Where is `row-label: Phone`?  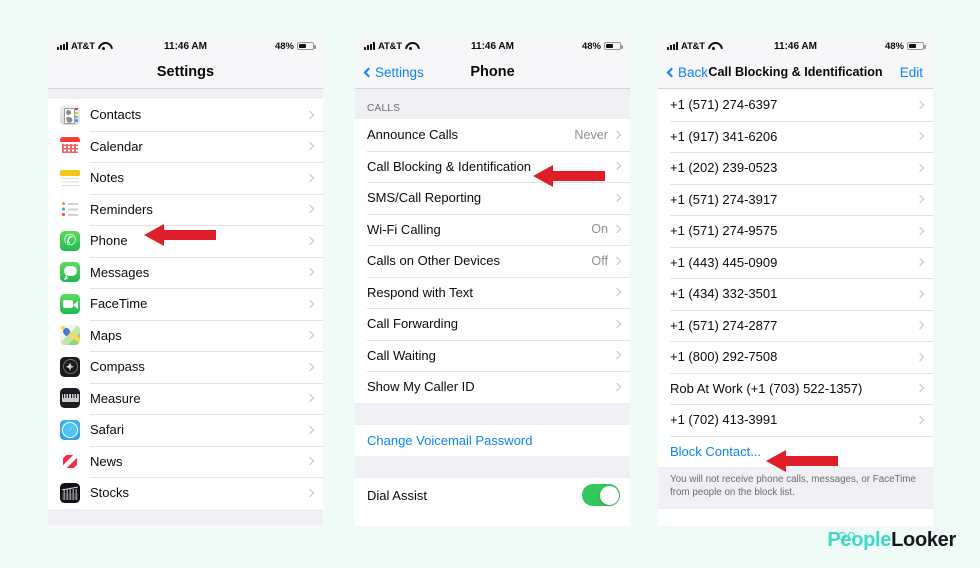 row-label: Phone is located at coordinates (109, 241).